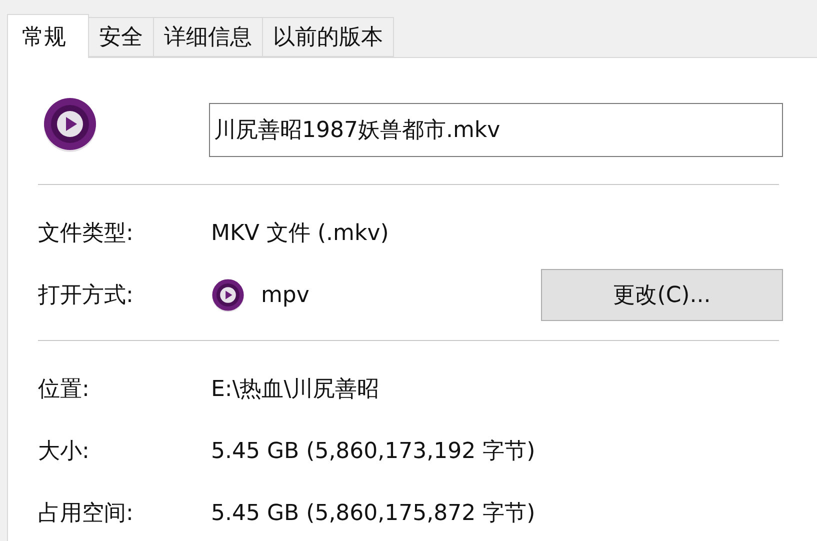 The width and height of the screenshot is (817, 541). I want to click on tab: 安全, so click(121, 37).